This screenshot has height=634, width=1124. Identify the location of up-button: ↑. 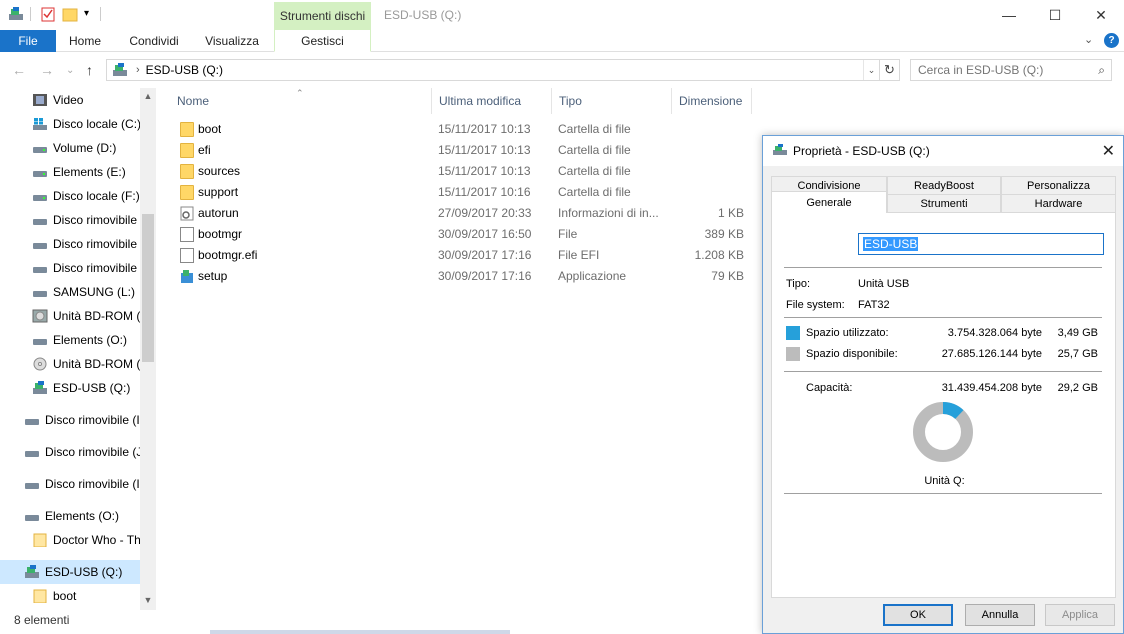
(89, 70).